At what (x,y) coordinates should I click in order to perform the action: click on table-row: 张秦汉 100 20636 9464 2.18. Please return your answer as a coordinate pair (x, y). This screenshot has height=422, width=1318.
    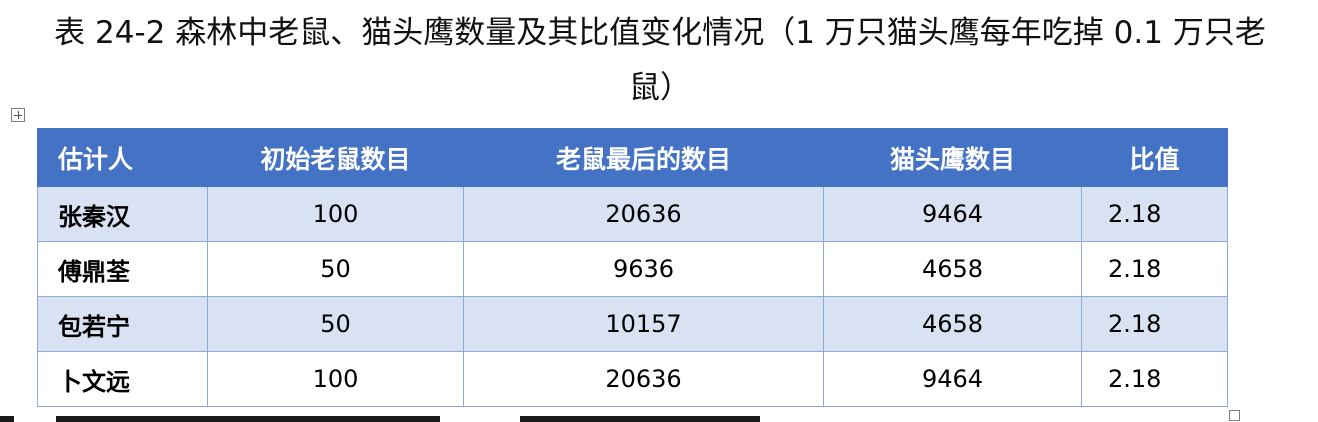
    Looking at the image, I should click on (632, 214).